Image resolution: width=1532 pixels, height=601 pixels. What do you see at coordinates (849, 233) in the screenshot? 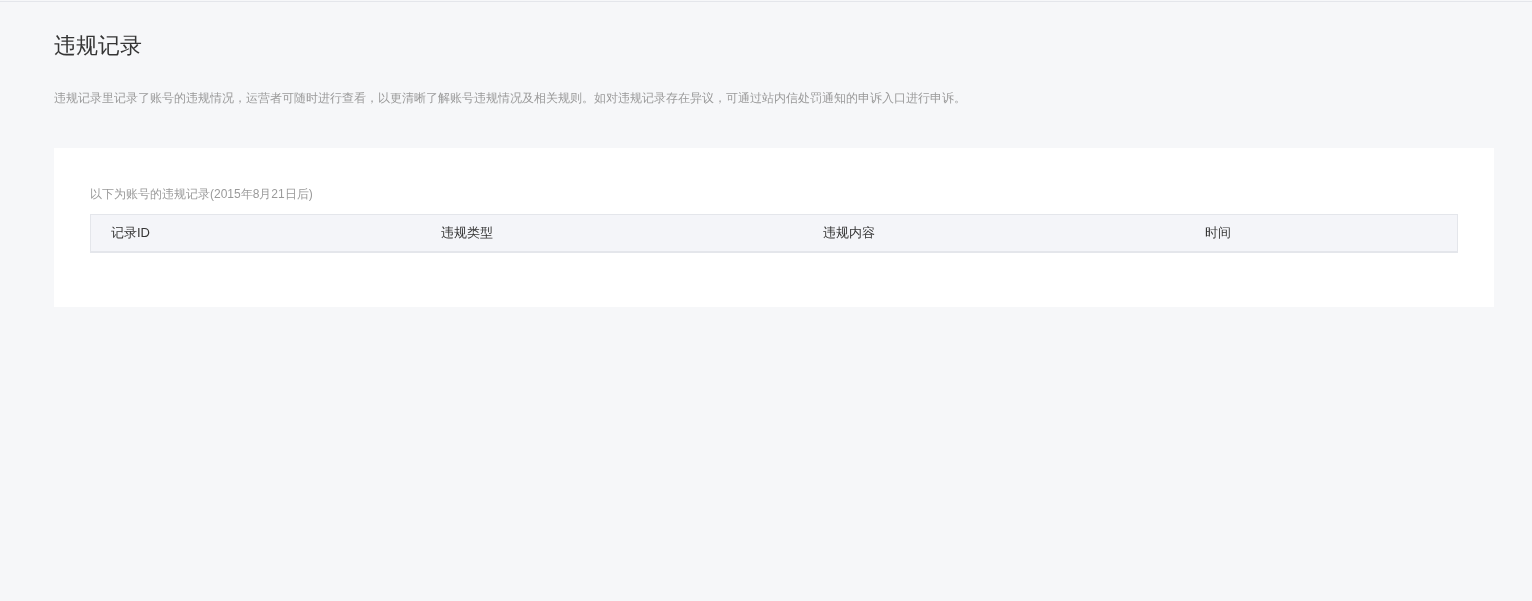
I see `column-header: 违规内容` at bounding box center [849, 233].